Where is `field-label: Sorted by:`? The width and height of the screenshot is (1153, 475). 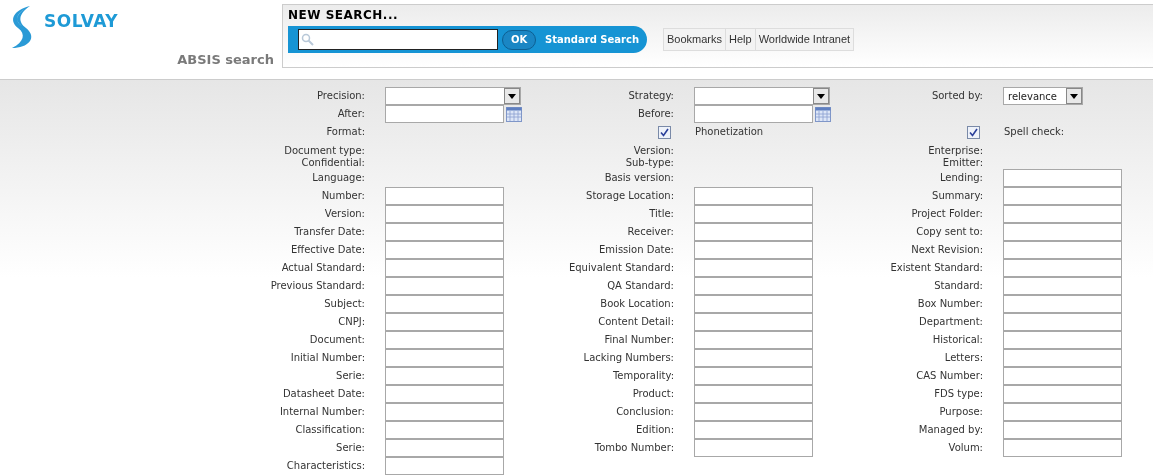 field-label: Sorted by: is located at coordinates (957, 96).